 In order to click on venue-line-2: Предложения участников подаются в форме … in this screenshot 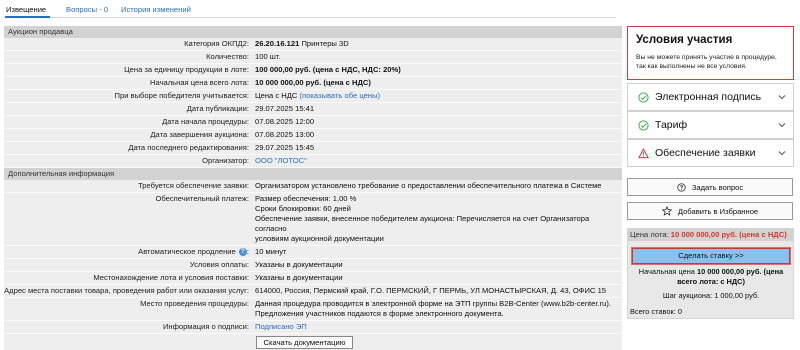, I will do `click(379, 313)`.